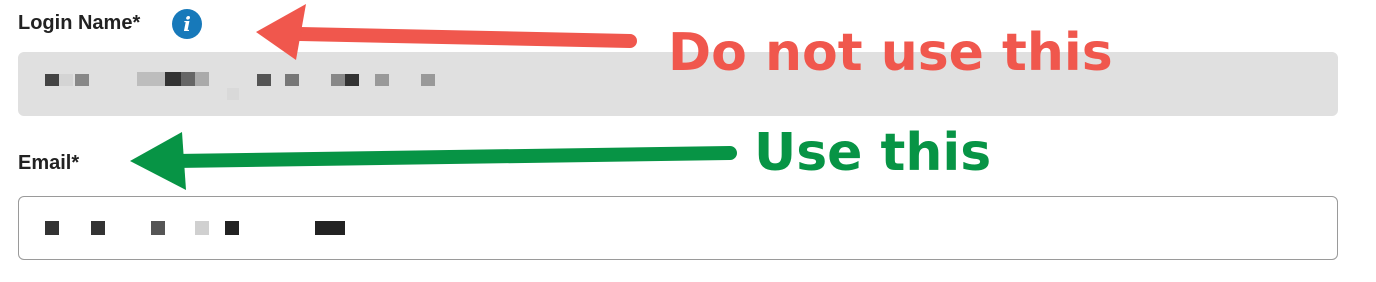 The width and height of the screenshot is (1376, 282). I want to click on do-not-use-annotation: Do not use this, so click(890, 53).